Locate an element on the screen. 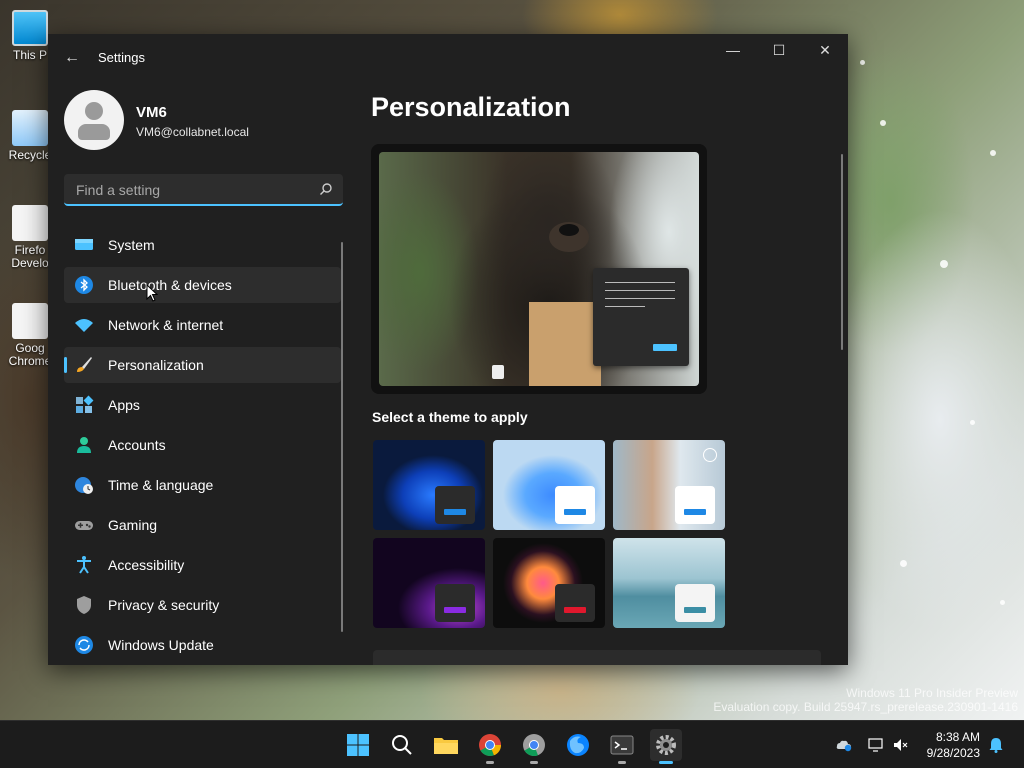 The image size is (1024, 768). apps-icon is located at coordinates (85, 404).